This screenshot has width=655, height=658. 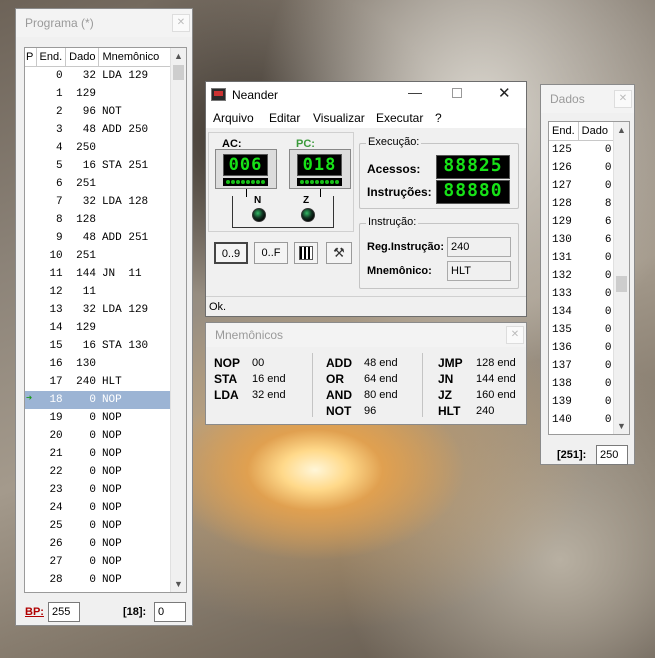 I want to click on col-end-header: End., so click(x=564, y=131).